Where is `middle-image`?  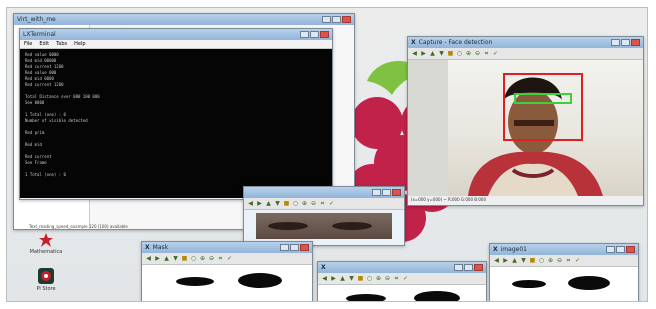
middle-image is located at coordinates (402, 293).